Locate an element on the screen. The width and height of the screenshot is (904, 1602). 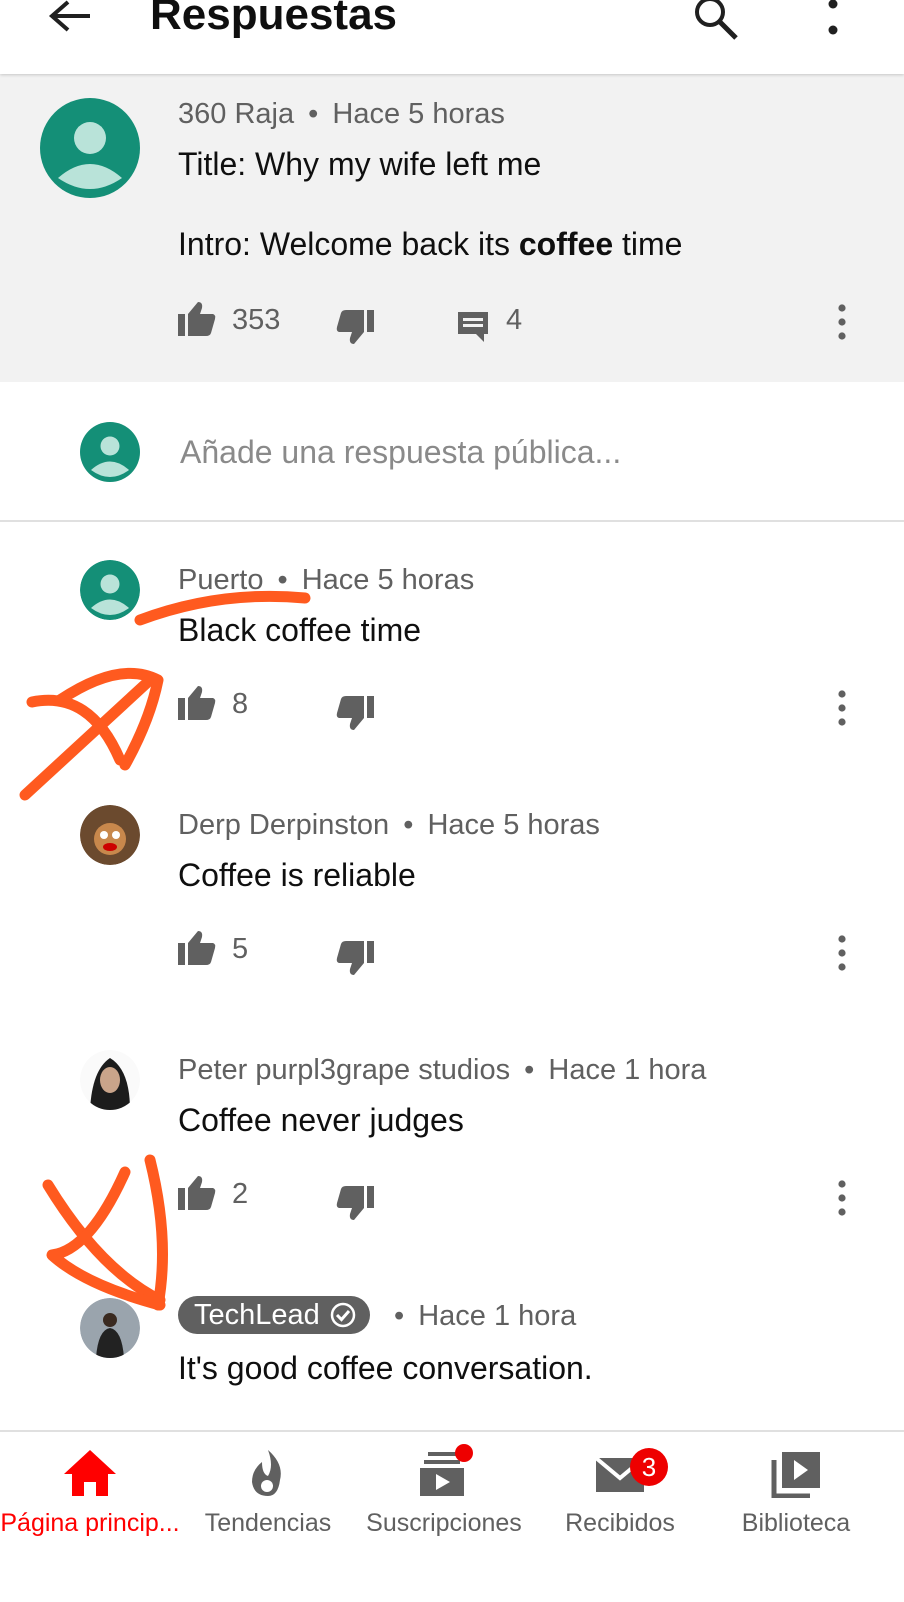
comment-meta: Puerto • Hace 5 horas is located at coordinates (326, 580).